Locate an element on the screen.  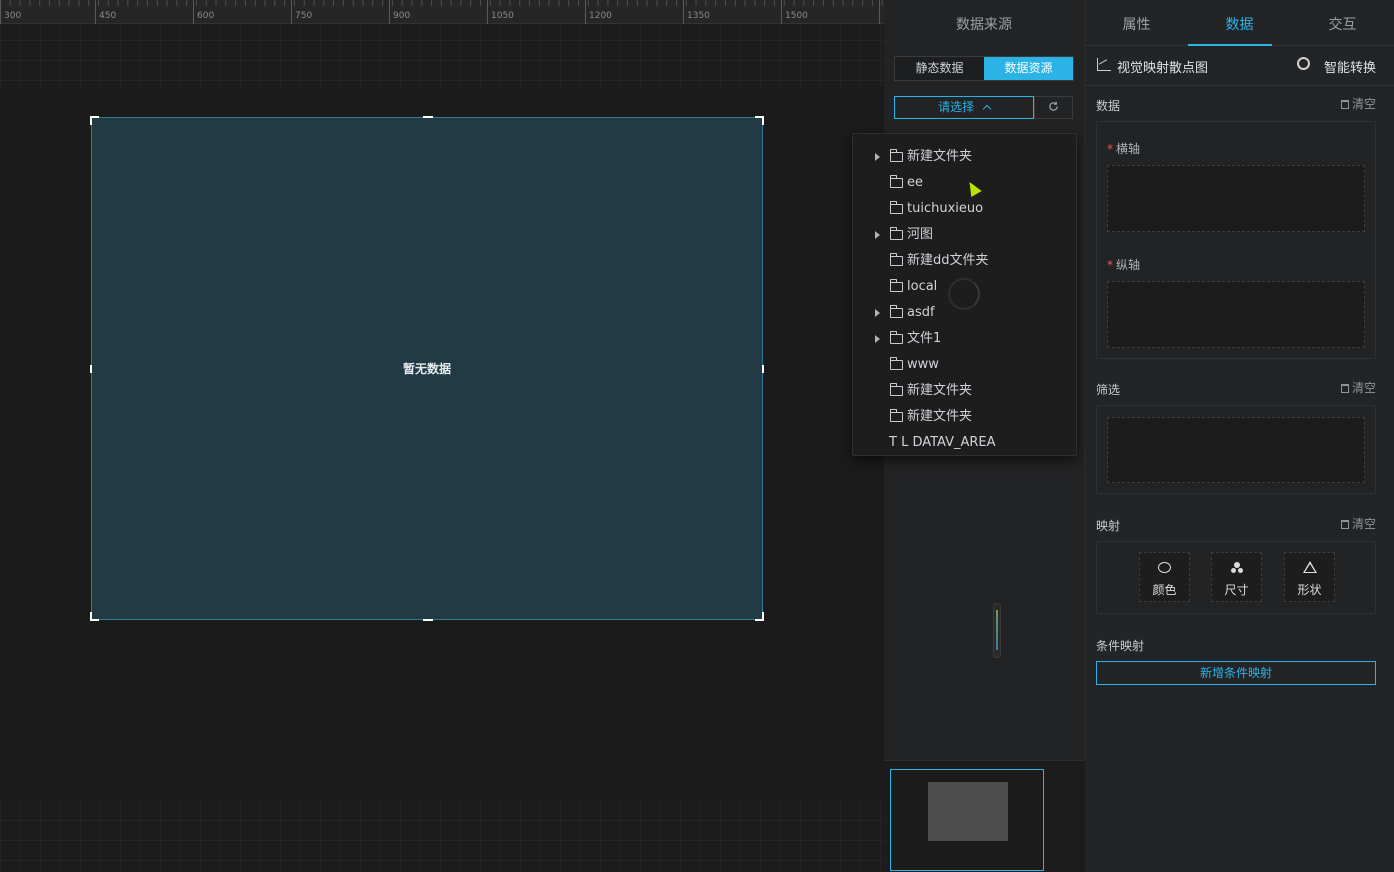
x-axis-label: * 横轴 is located at coordinates (1123, 148).